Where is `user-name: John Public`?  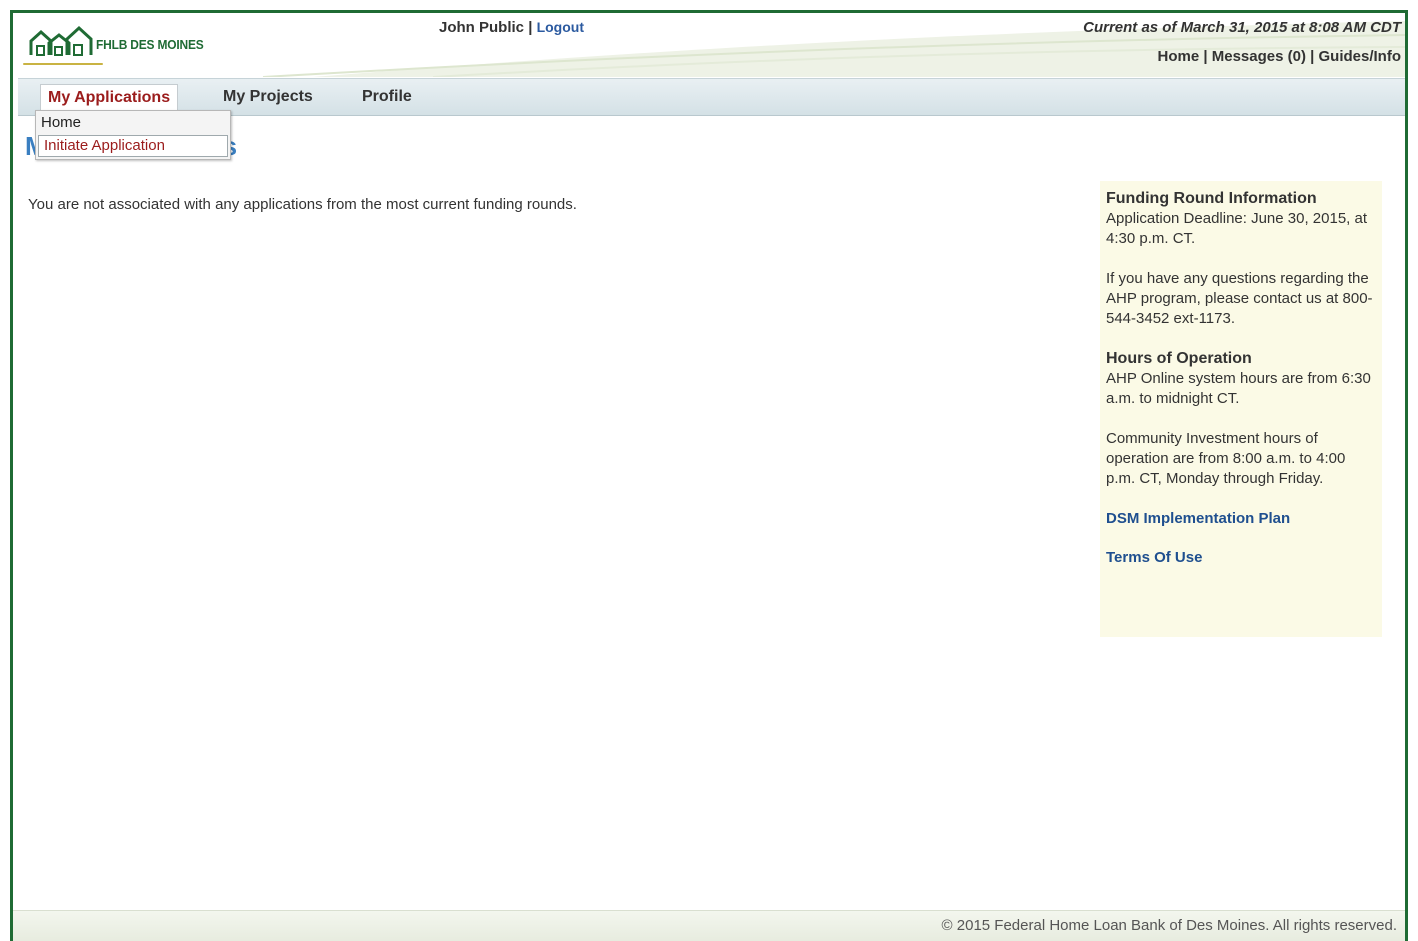 user-name: John Public is located at coordinates (482, 27).